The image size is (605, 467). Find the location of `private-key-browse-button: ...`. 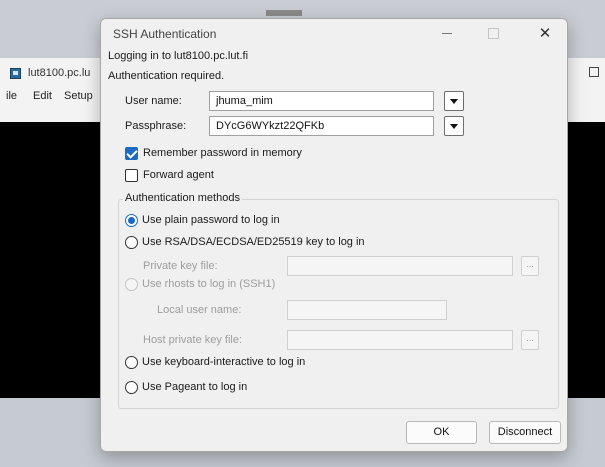

private-key-browse-button: ... is located at coordinates (530, 266).